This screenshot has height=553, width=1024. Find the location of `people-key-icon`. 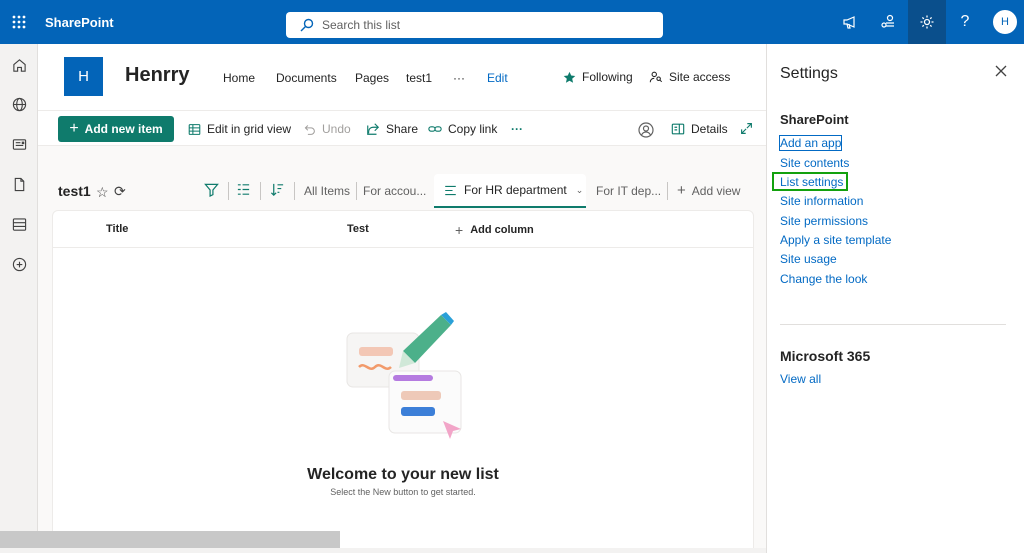

people-key-icon is located at coordinates (656, 77).